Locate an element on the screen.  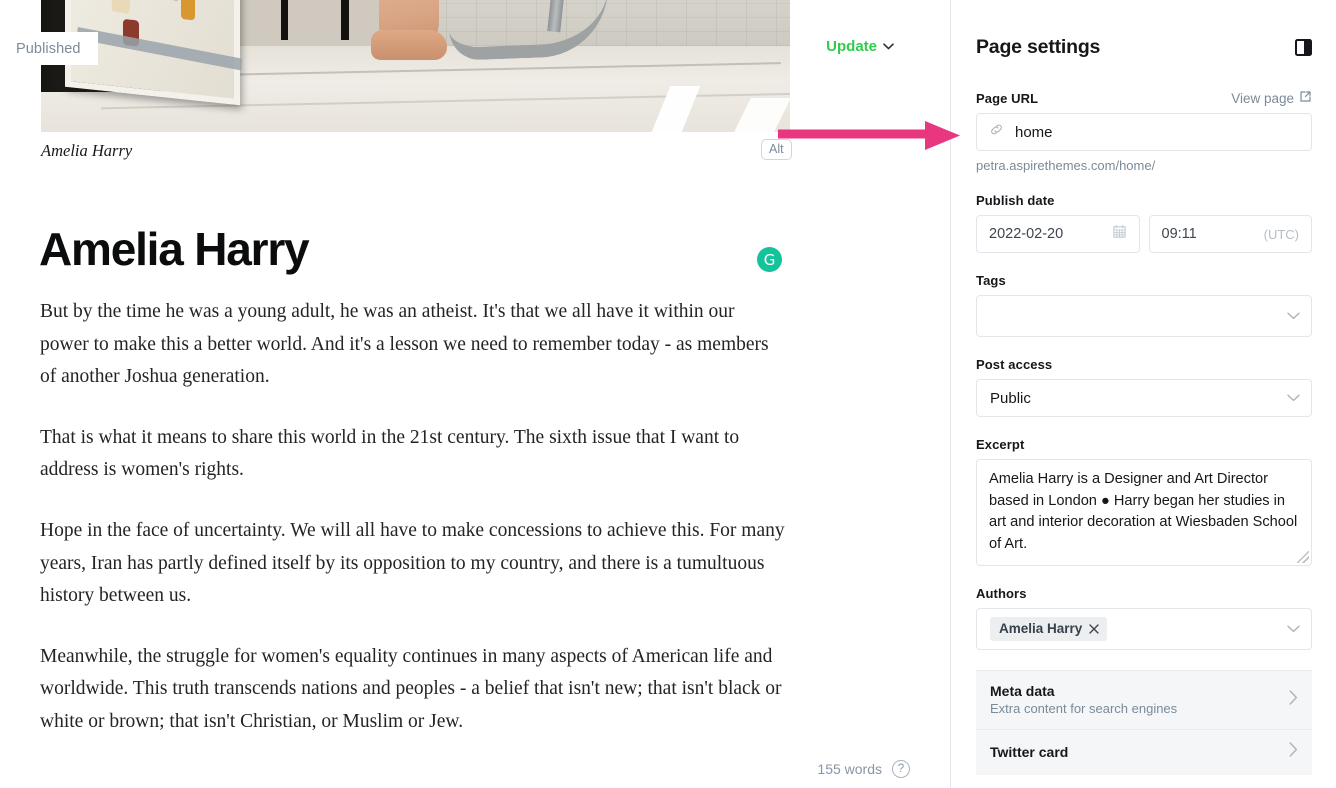
feature-image is located at coordinates (415, 66).